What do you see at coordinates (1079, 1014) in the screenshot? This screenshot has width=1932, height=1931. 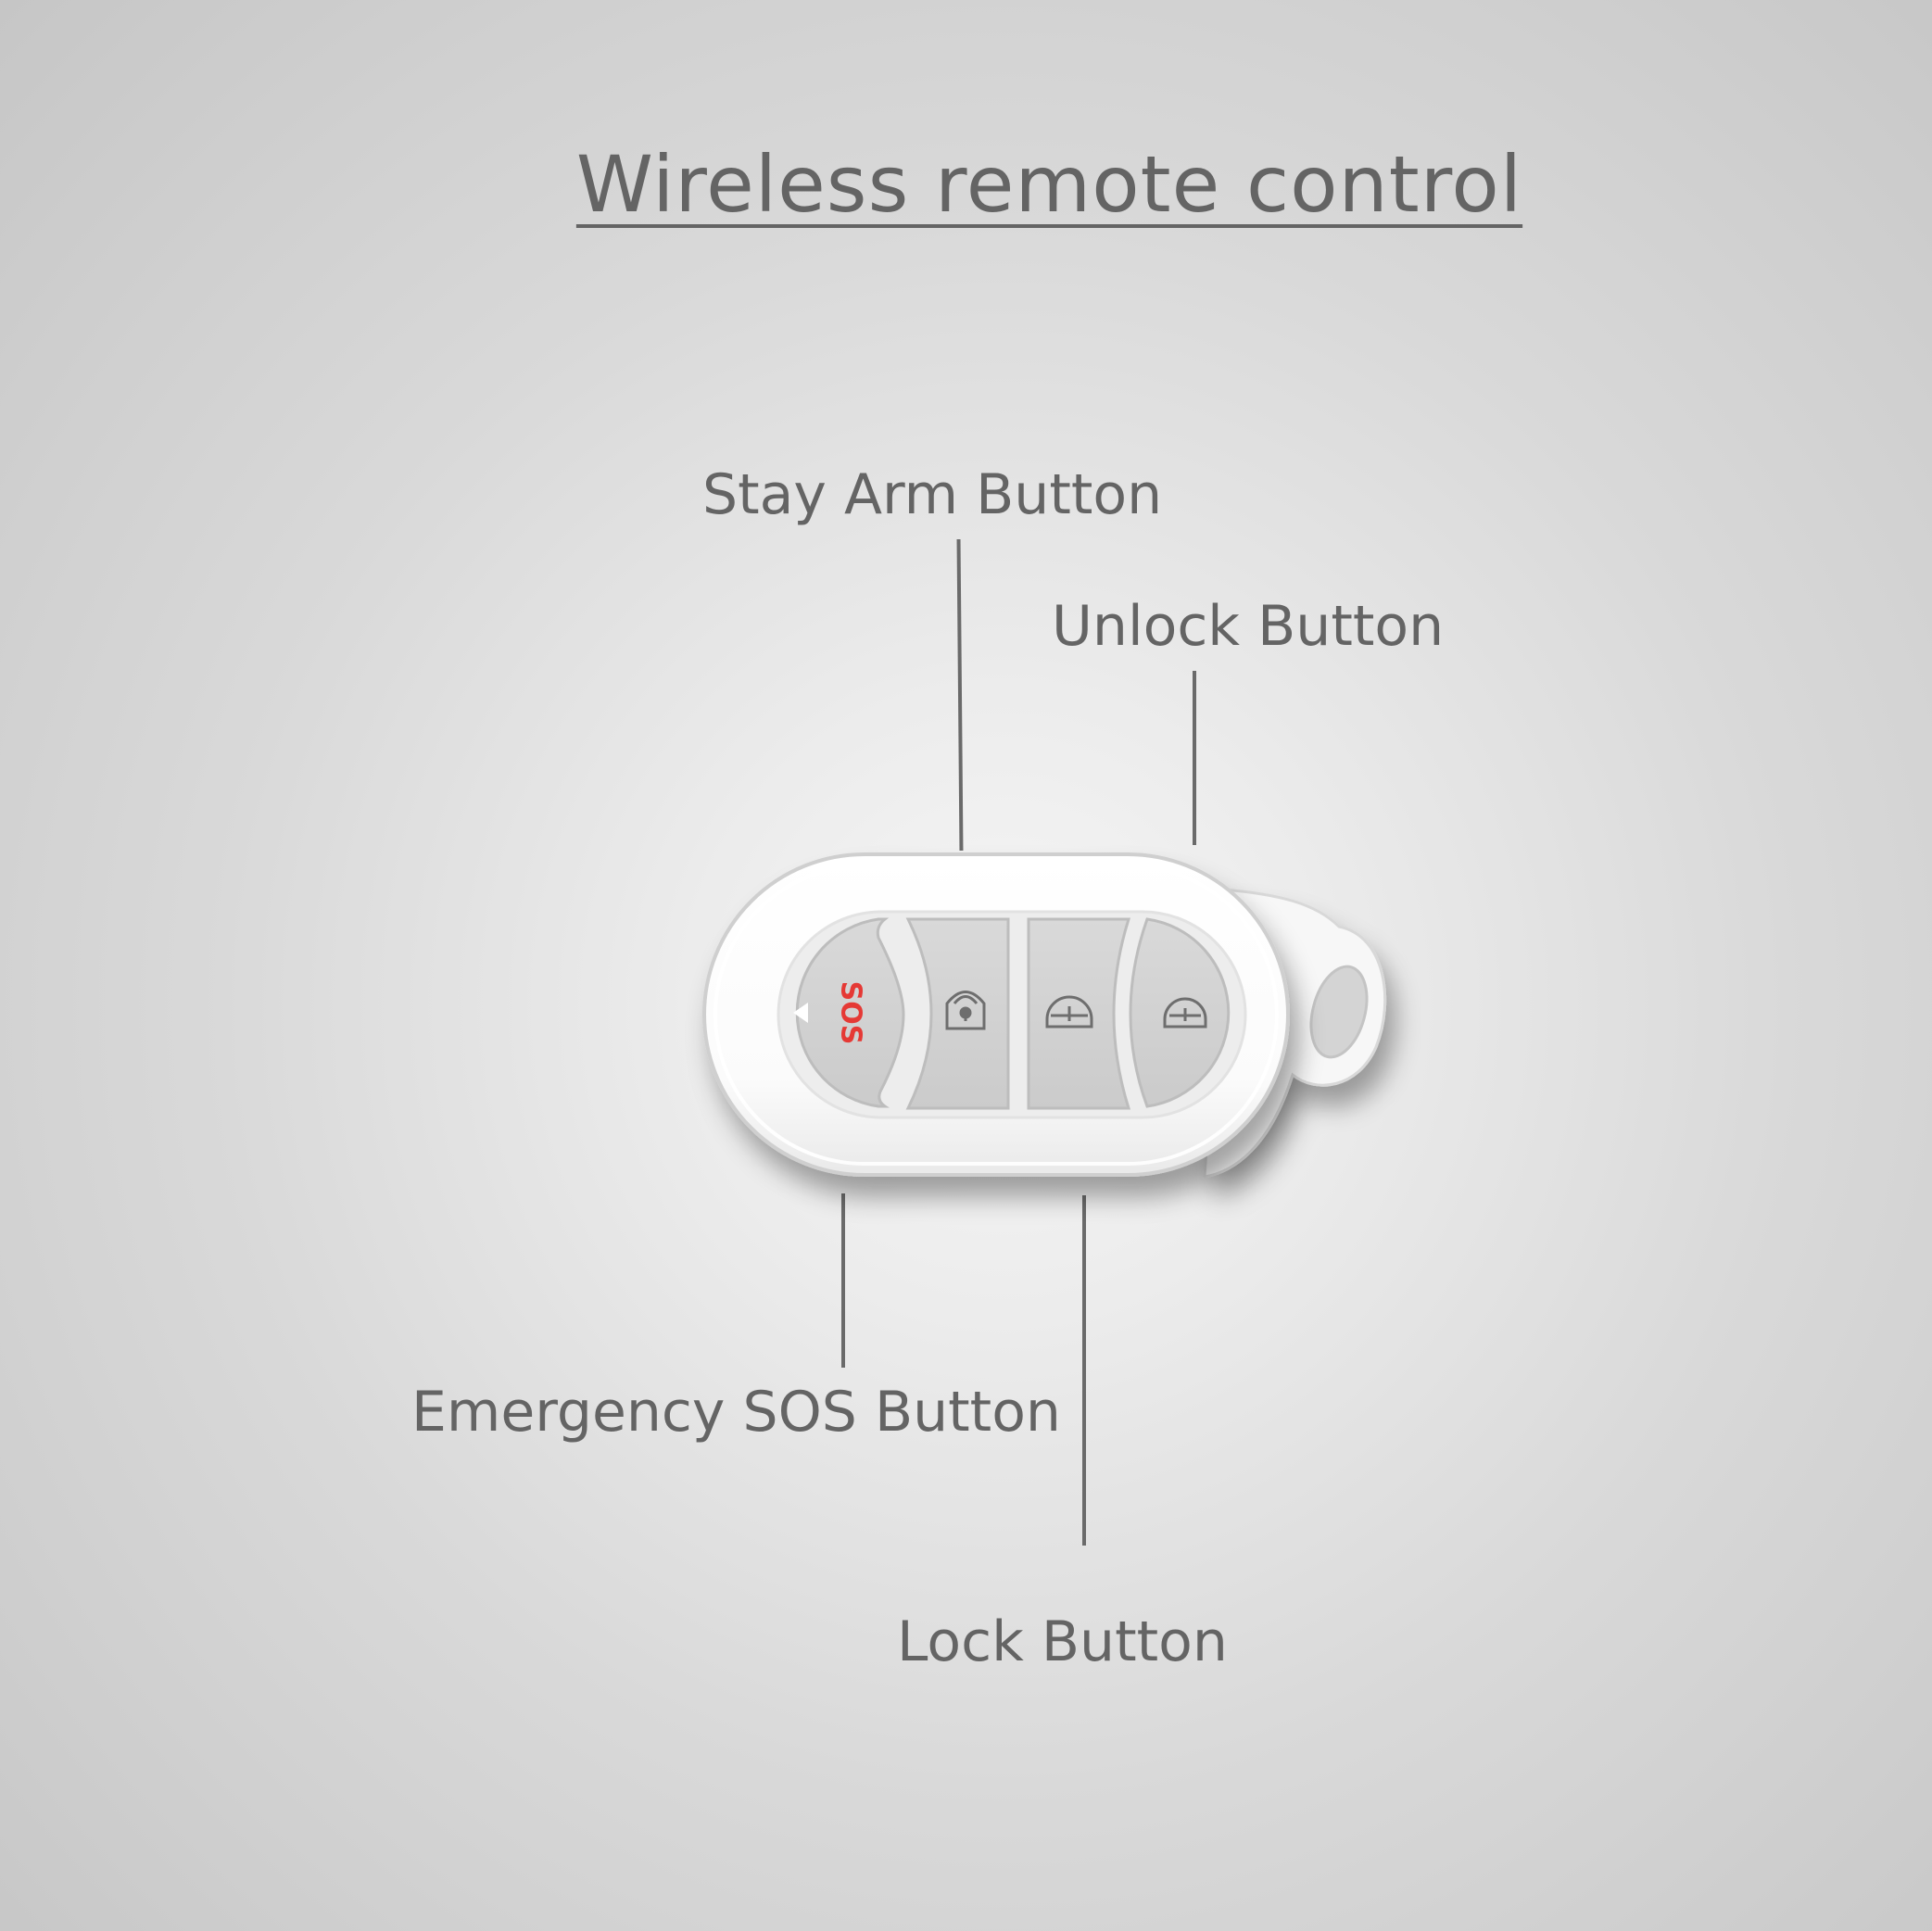 I see `lock-button` at bounding box center [1079, 1014].